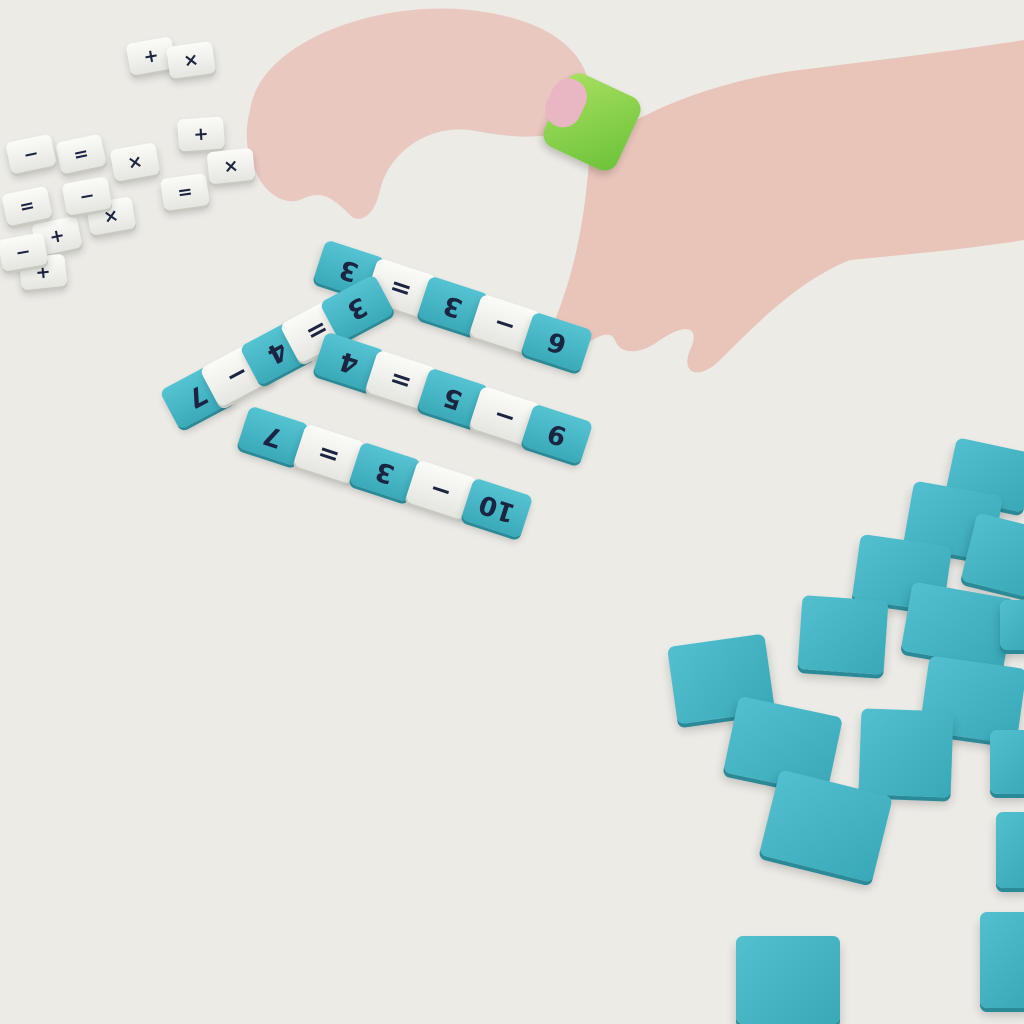 The image size is (1024, 1024). Describe the element at coordinates (453, 398) in the screenshot. I see `tile-symbol: 5` at that location.